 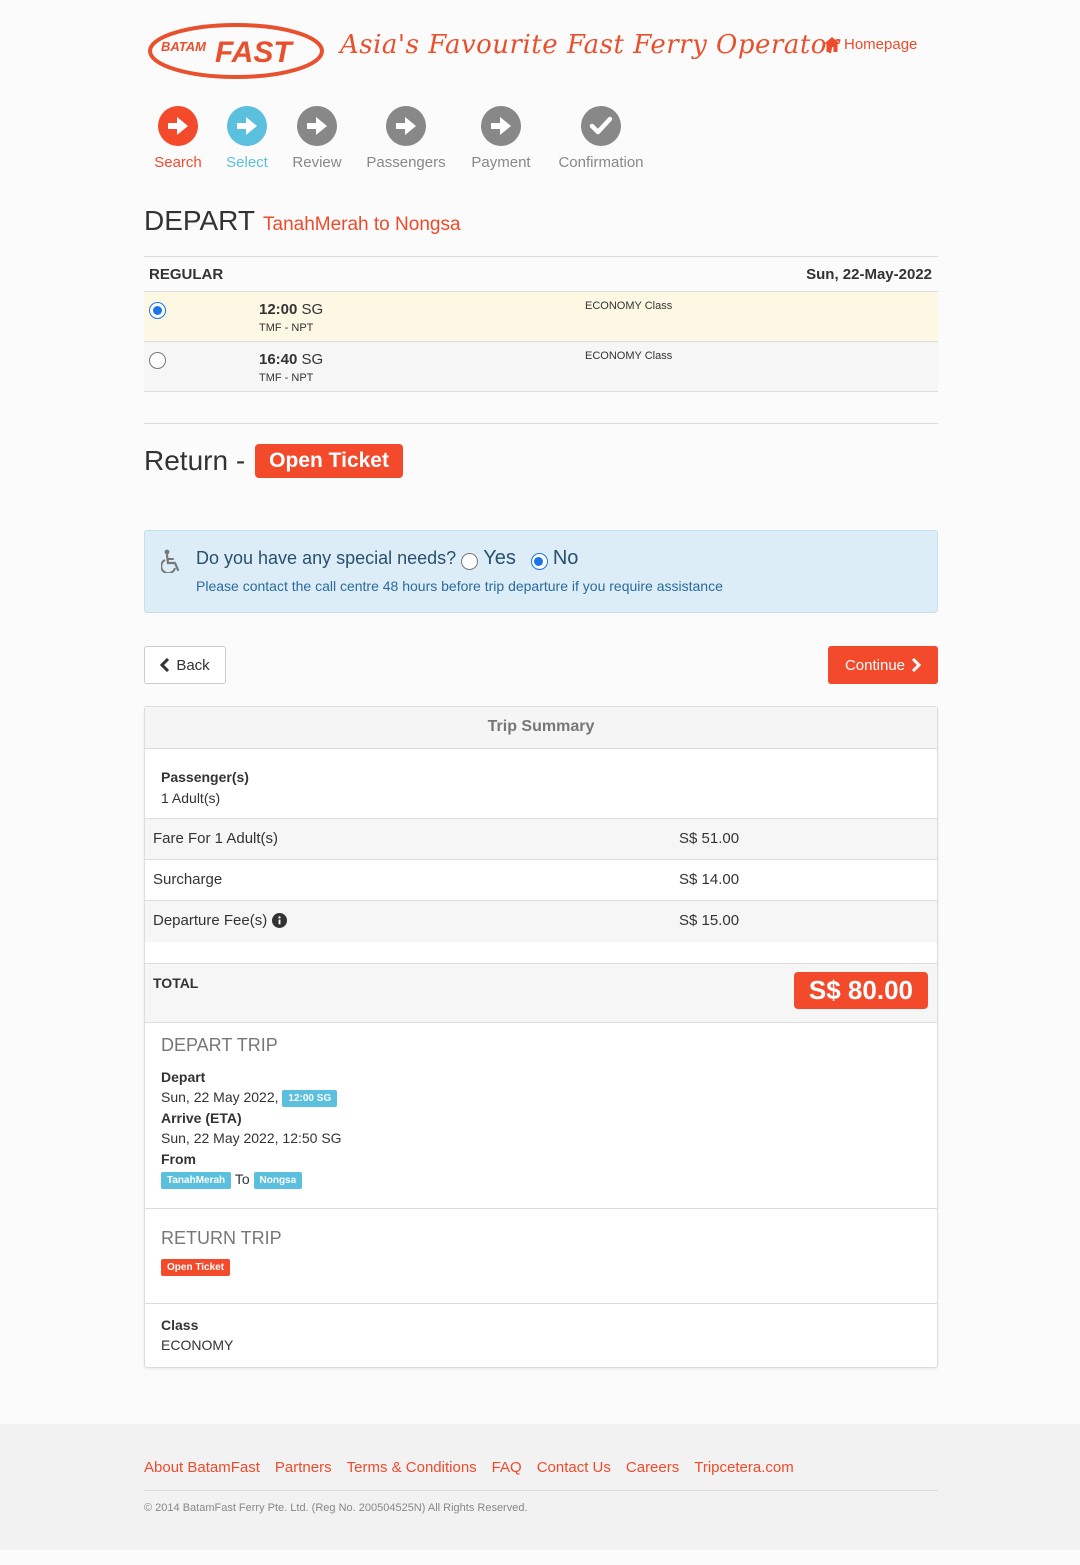 I want to click on to-word: To, so click(x=242, y=1179).